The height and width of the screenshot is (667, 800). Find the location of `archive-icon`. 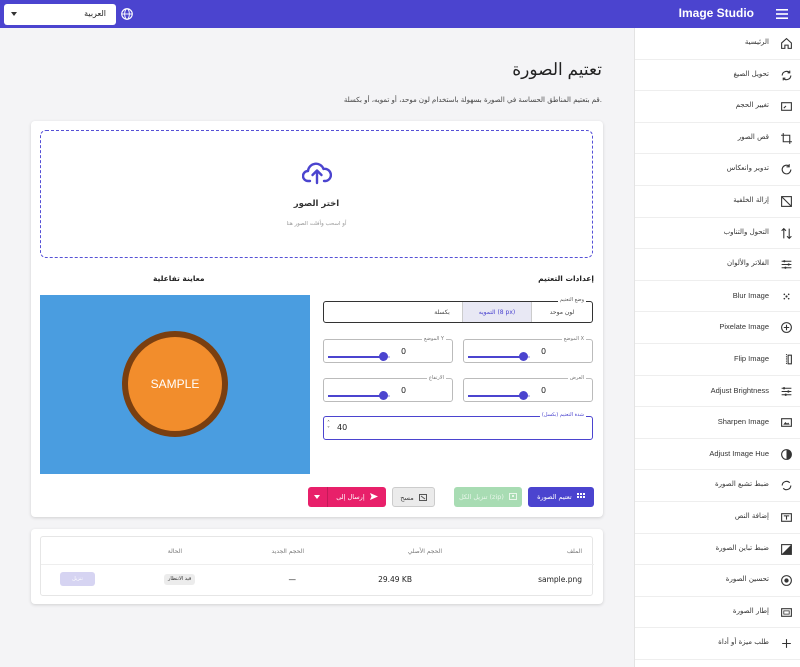

archive-icon is located at coordinates (513, 496).